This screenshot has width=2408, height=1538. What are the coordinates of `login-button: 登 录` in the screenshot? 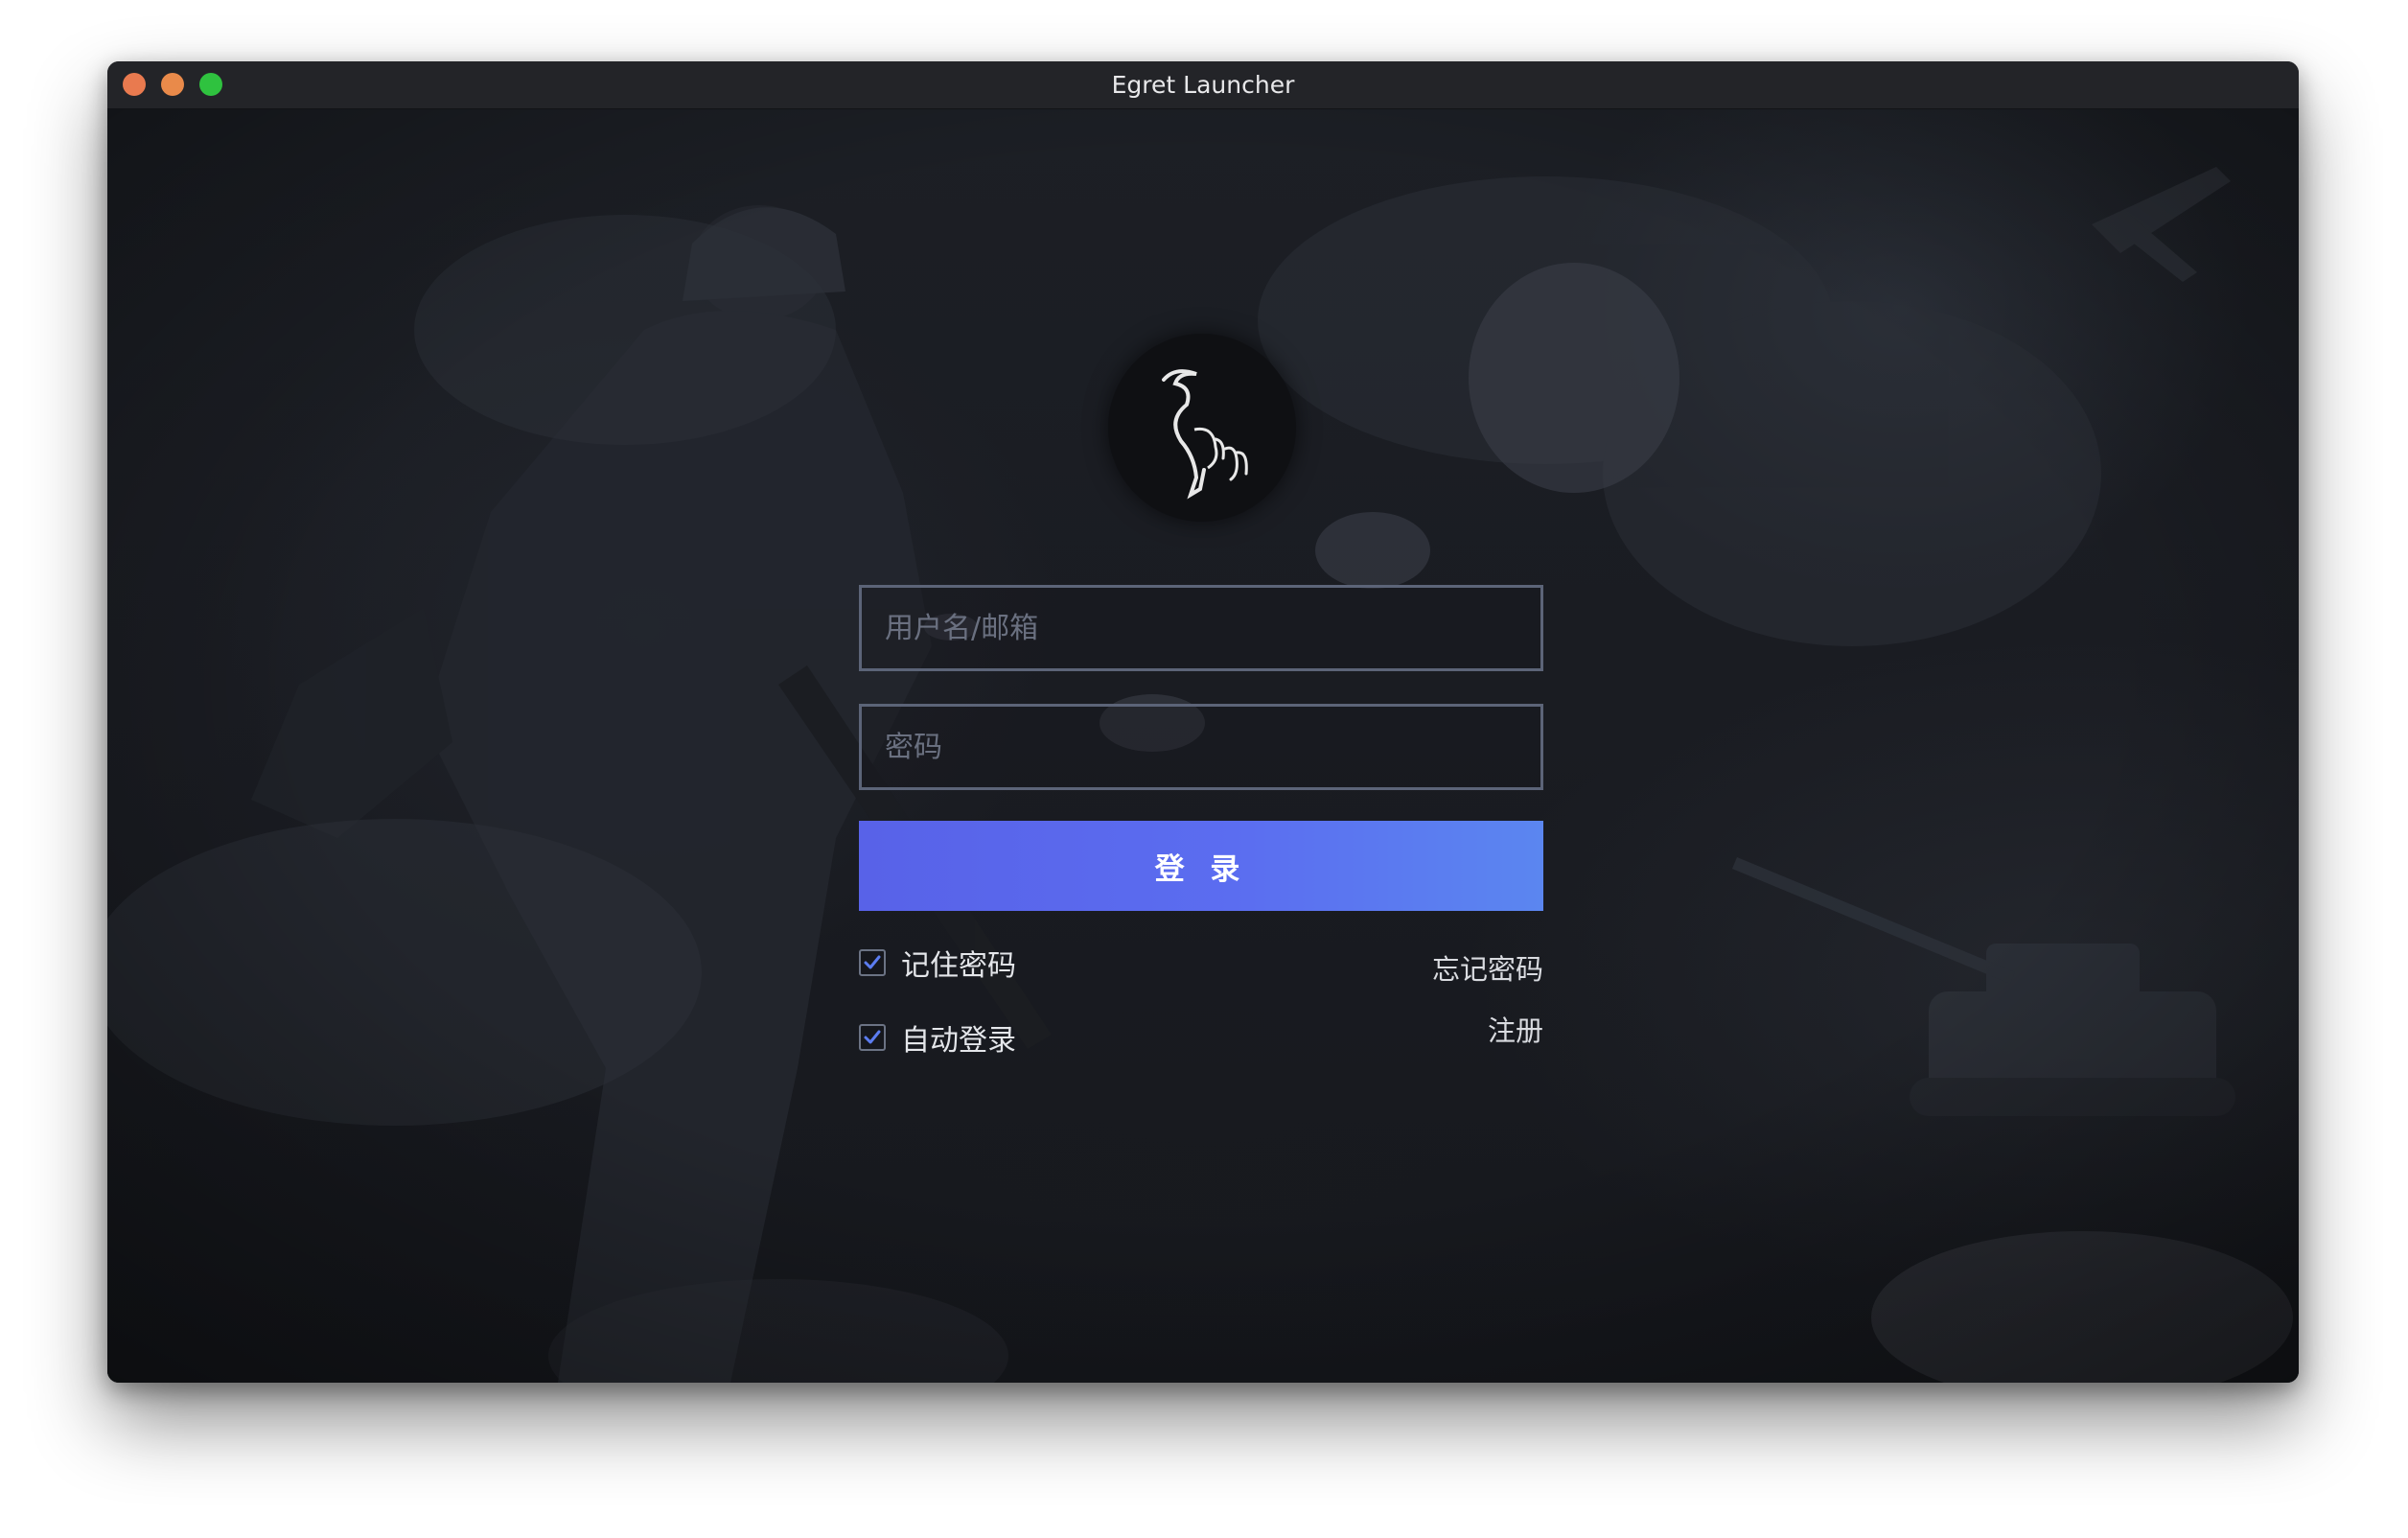 It's located at (1201, 866).